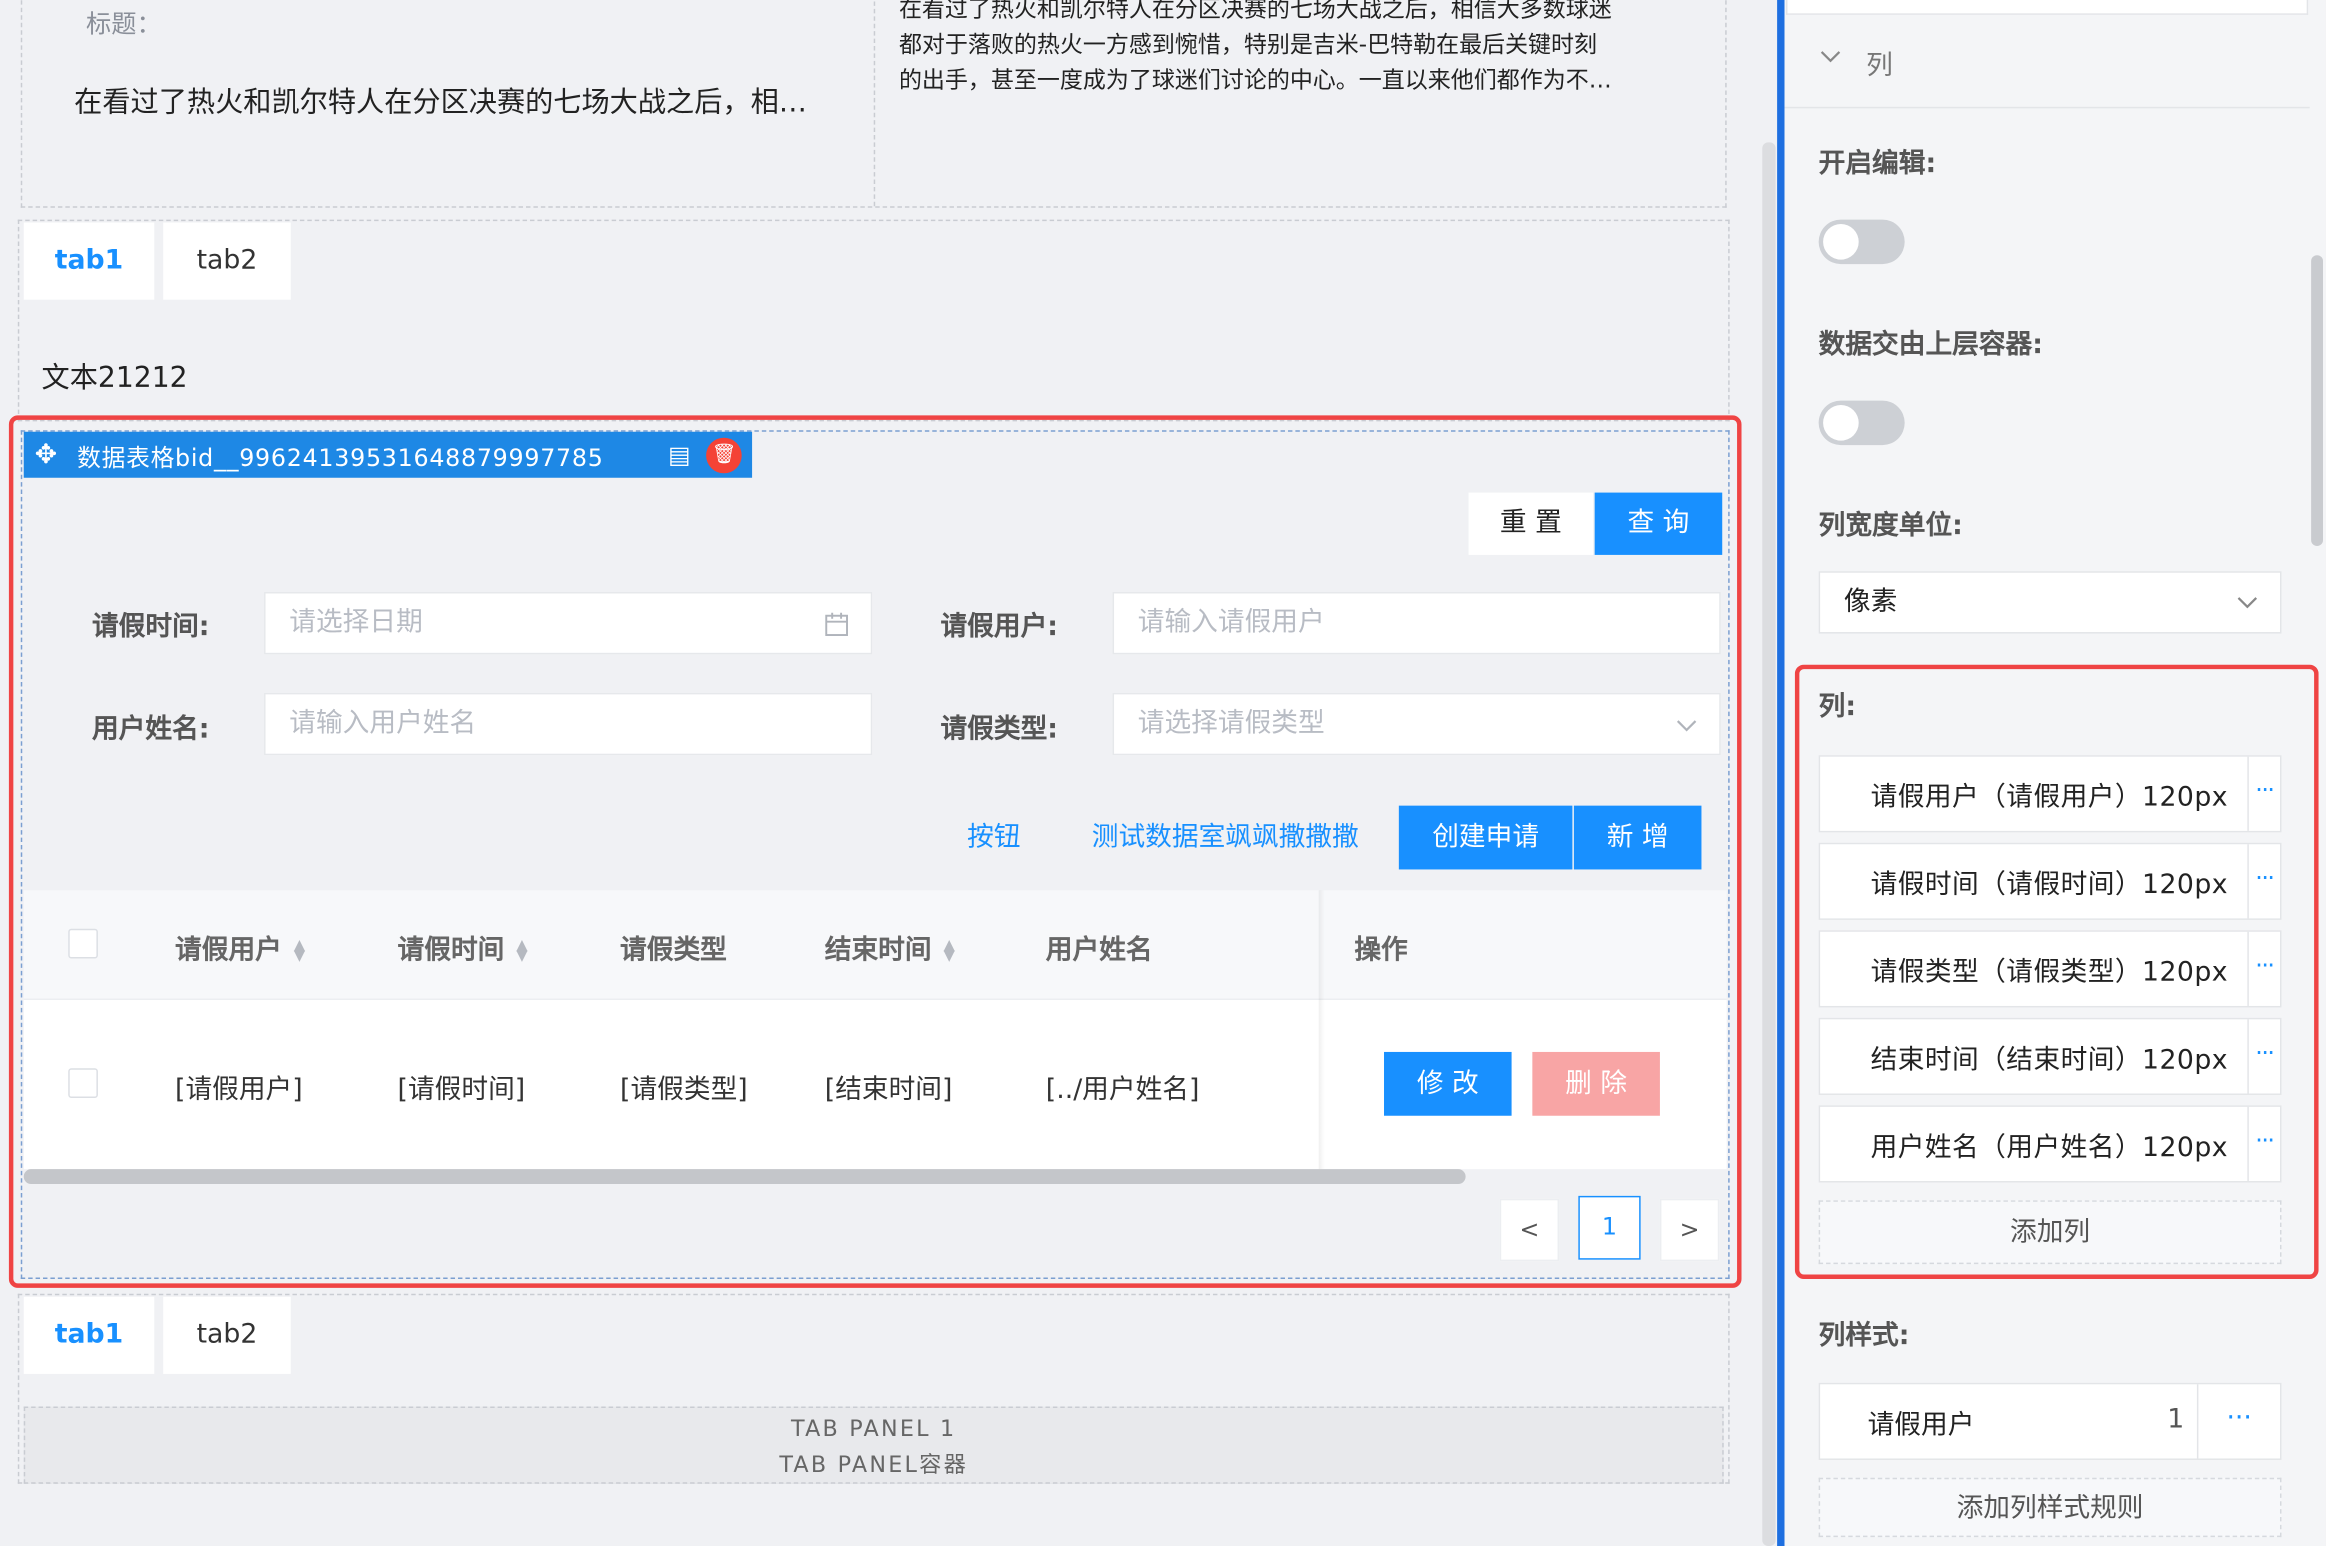 The width and height of the screenshot is (2326, 1546). I want to click on cell-leave-user: [请假用户], so click(239, 1090).